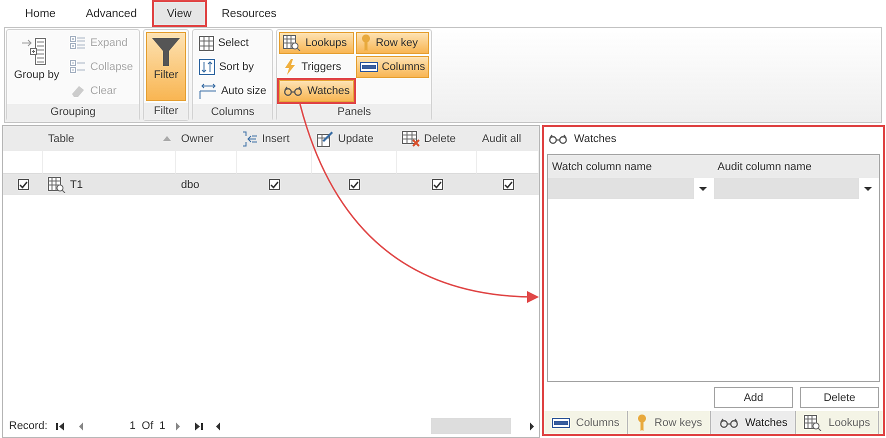 The height and width of the screenshot is (438, 886). What do you see at coordinates (148, 426) in the screenshot?
I see `of-label: Of` at bounding box center [148, 426].